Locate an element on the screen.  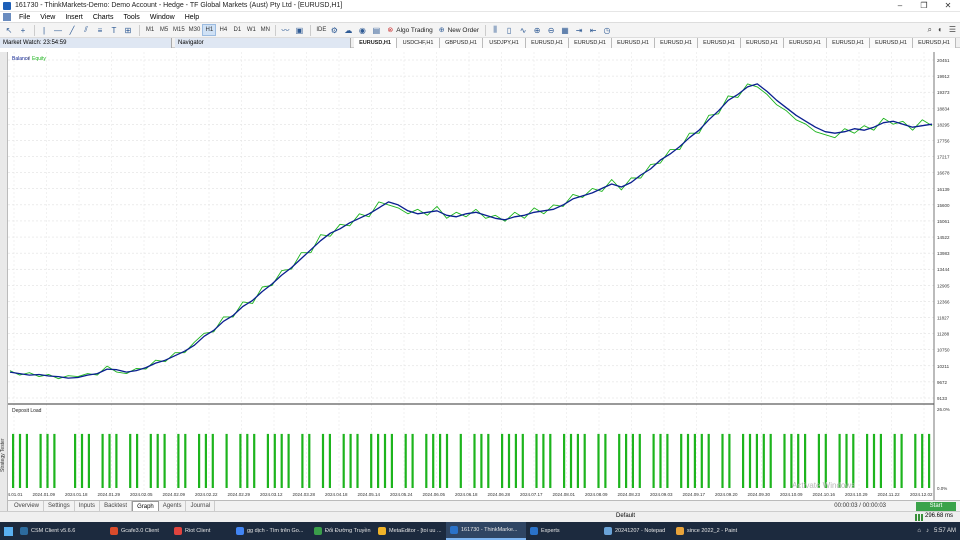
chart-bars-icon: ⫼ is located at coordinates (495, 30).